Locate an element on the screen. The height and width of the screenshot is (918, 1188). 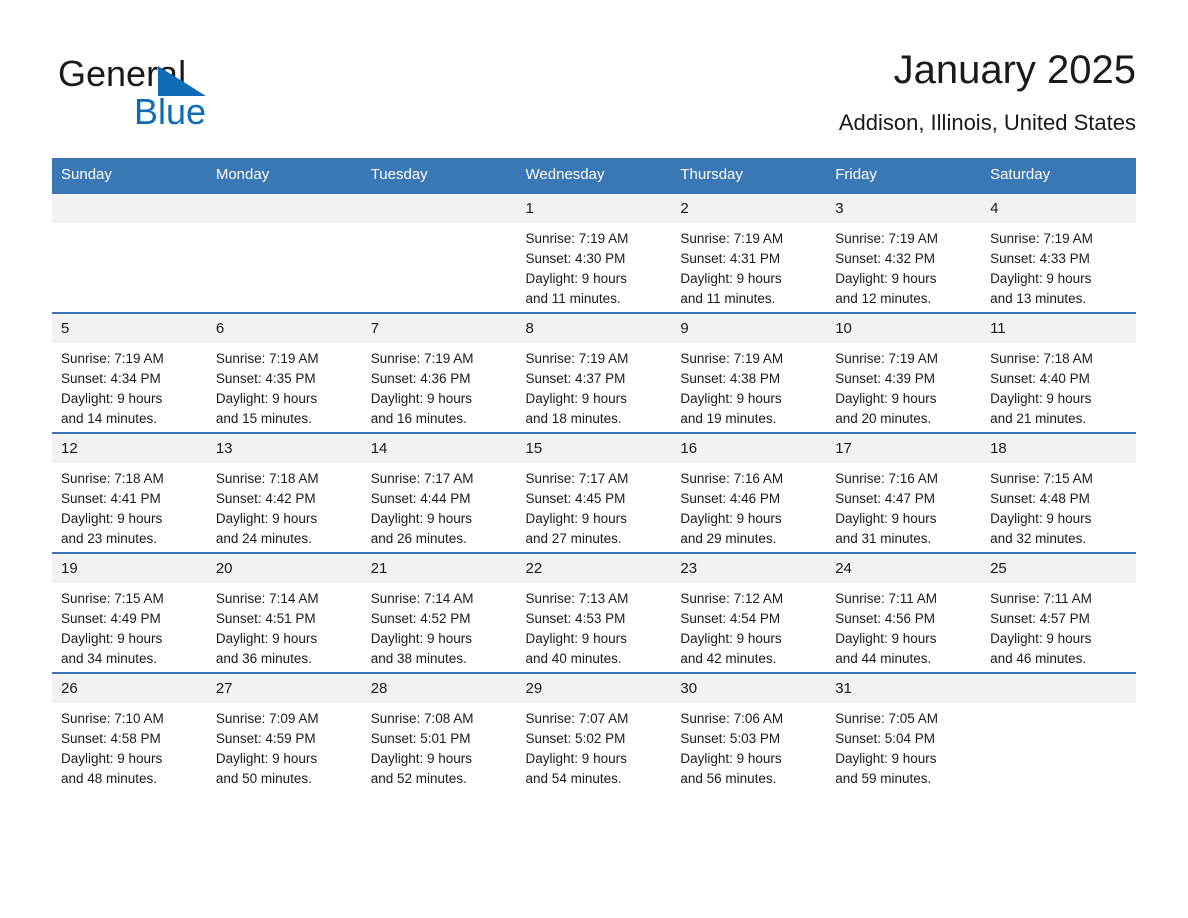
sunset-text: Sunset: 4:48 PM is located at coordinates (1040, 498).